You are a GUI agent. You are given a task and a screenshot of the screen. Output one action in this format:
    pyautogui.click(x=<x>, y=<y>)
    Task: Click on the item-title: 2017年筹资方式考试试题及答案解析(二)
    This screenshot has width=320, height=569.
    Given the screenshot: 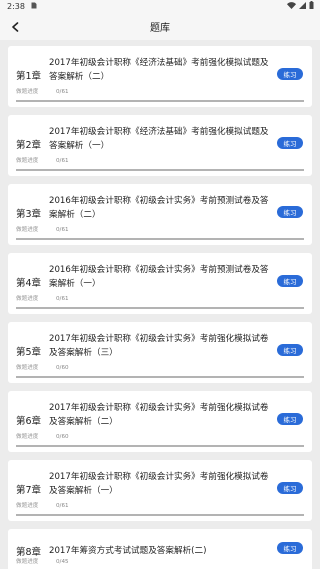 What is the action you would take?
    pyautogui.click(x=128, y=551)
    